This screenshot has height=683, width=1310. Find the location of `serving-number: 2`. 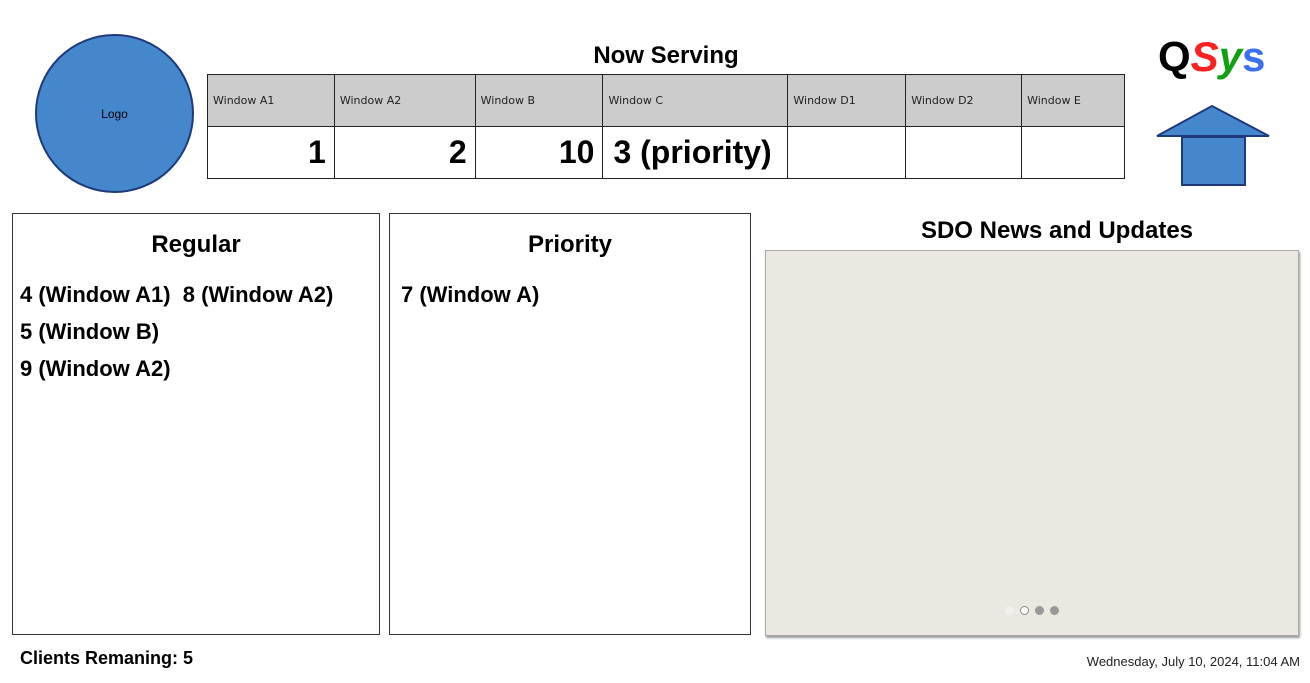

serving-number: 2 is located at coordinates (404, 152).